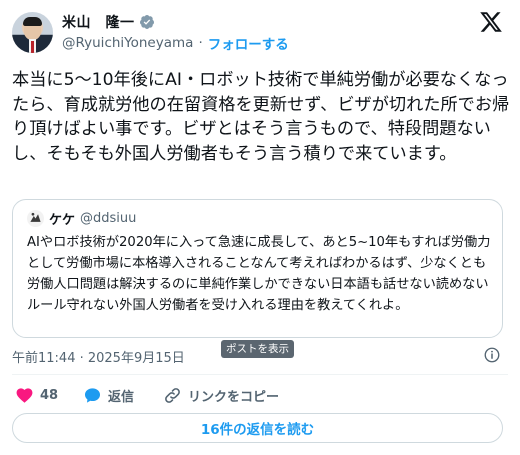 Image resolution: width=520 pixels, height=455 pixels. I want to click on author-handle-row: @RyuichiYoneyama · フォローする, so click(175, 43).